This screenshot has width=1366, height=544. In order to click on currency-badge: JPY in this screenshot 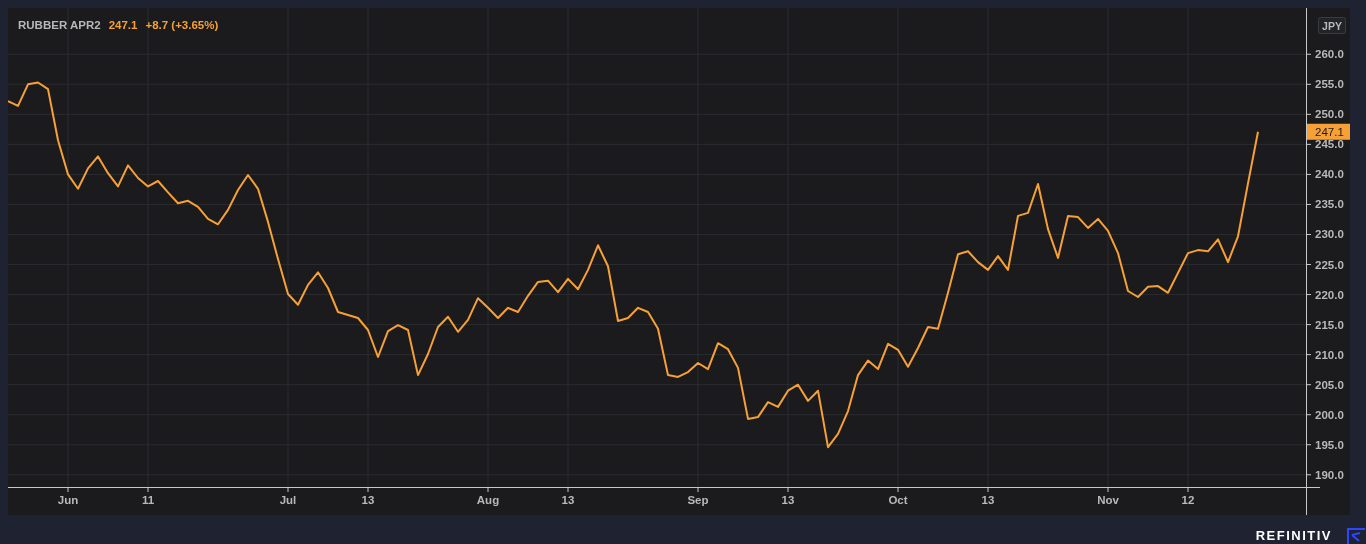, I will do `click(1332, 25)`.